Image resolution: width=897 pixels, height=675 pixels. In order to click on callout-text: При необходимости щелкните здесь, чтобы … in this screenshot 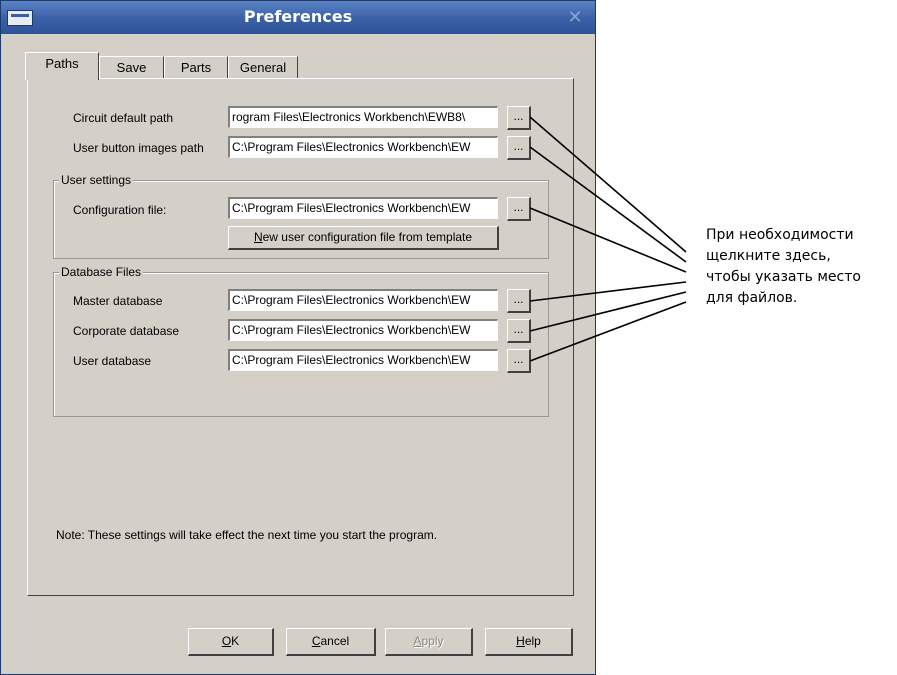, I will do `click(783, 267)`.